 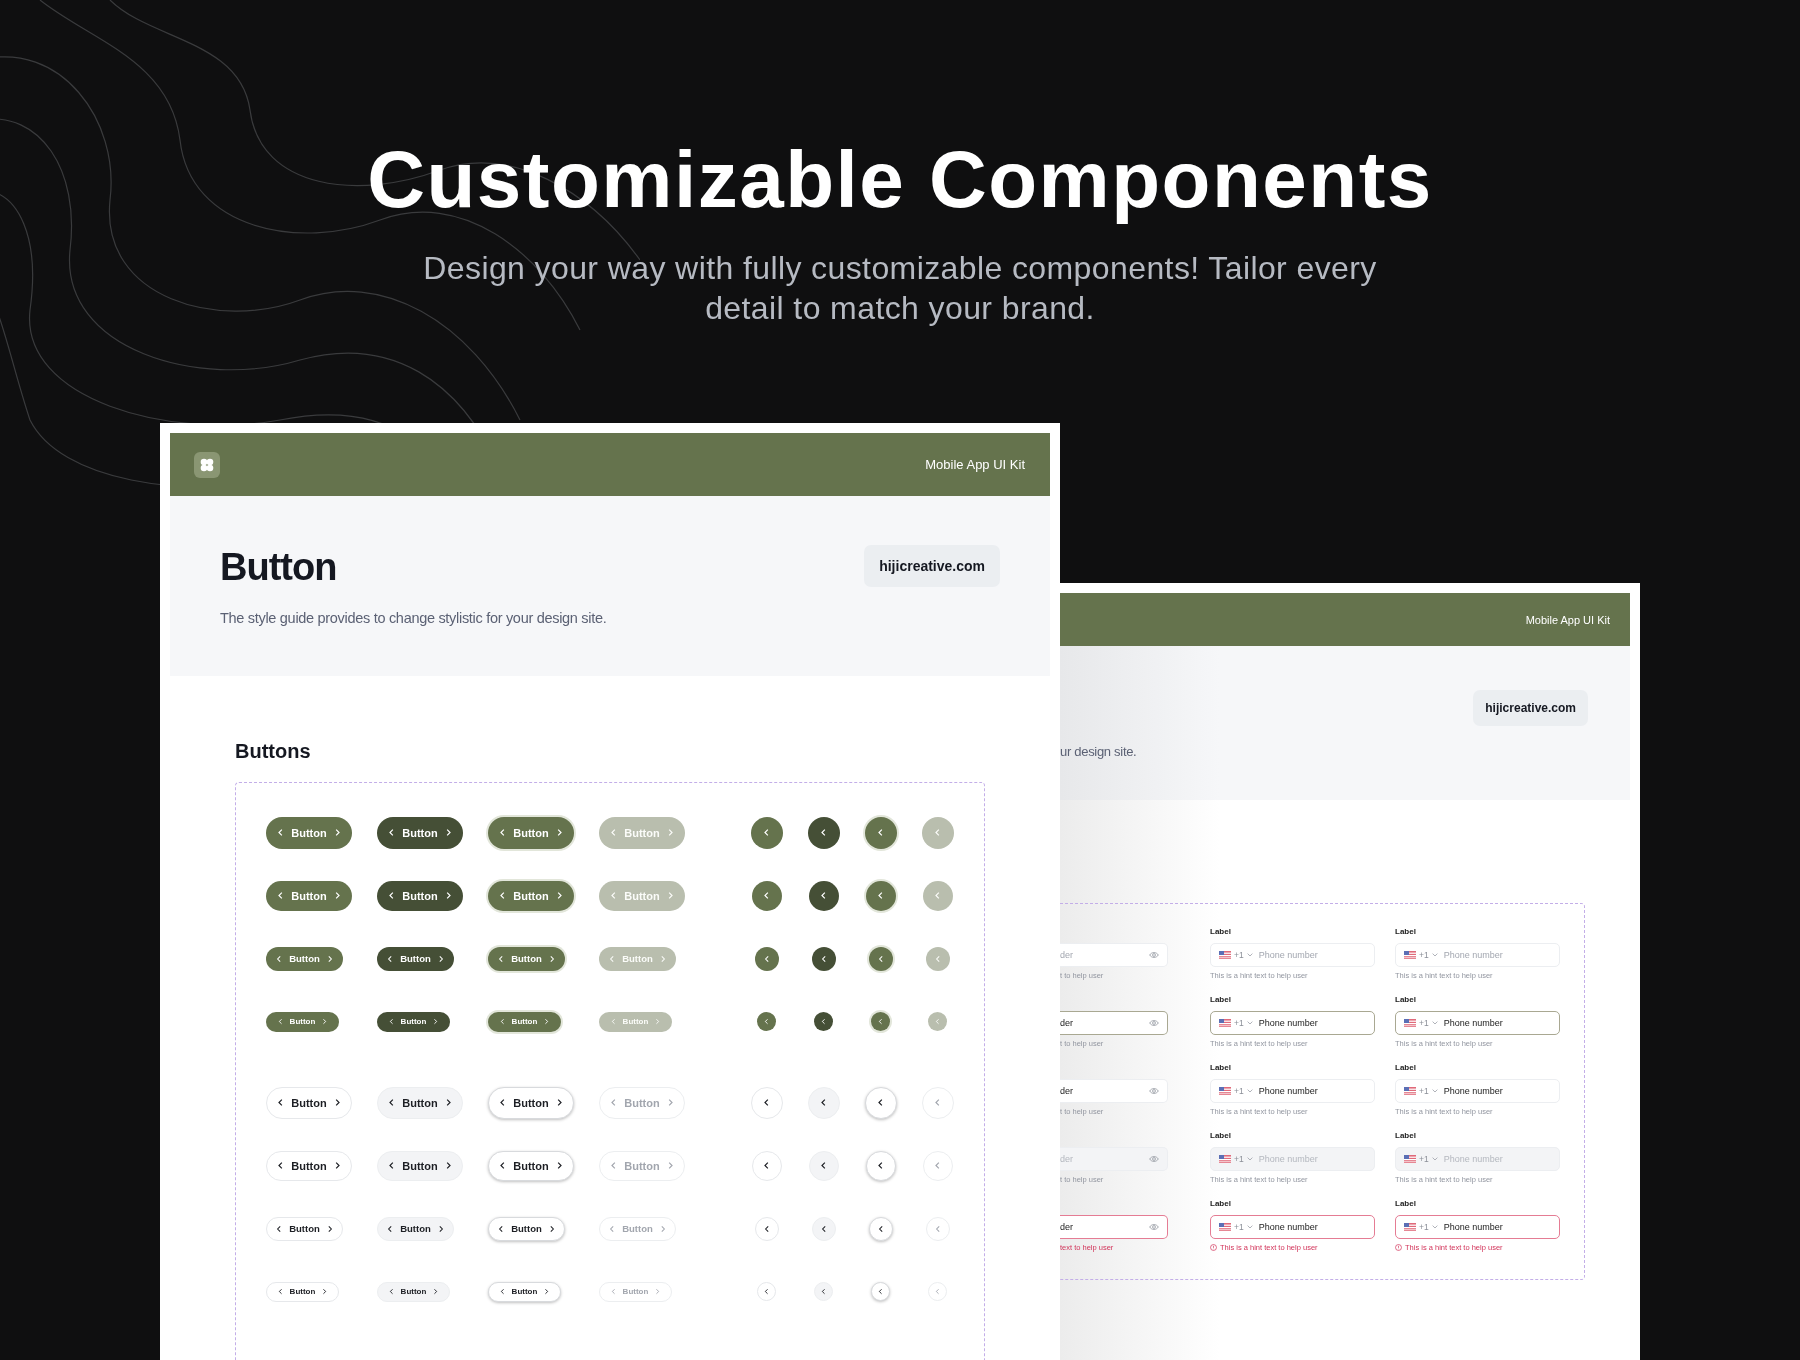 I want to click on logo-icon, so click(x=207, y=464).